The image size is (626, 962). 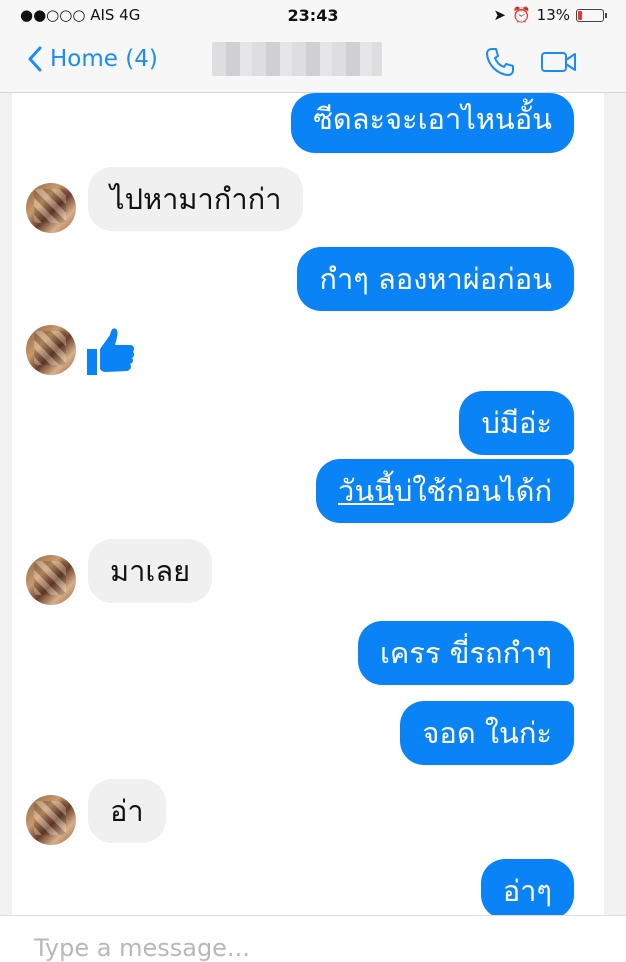 I want to click on status-right: ➤ ⏰ 13%, so click(x=550, y=15).